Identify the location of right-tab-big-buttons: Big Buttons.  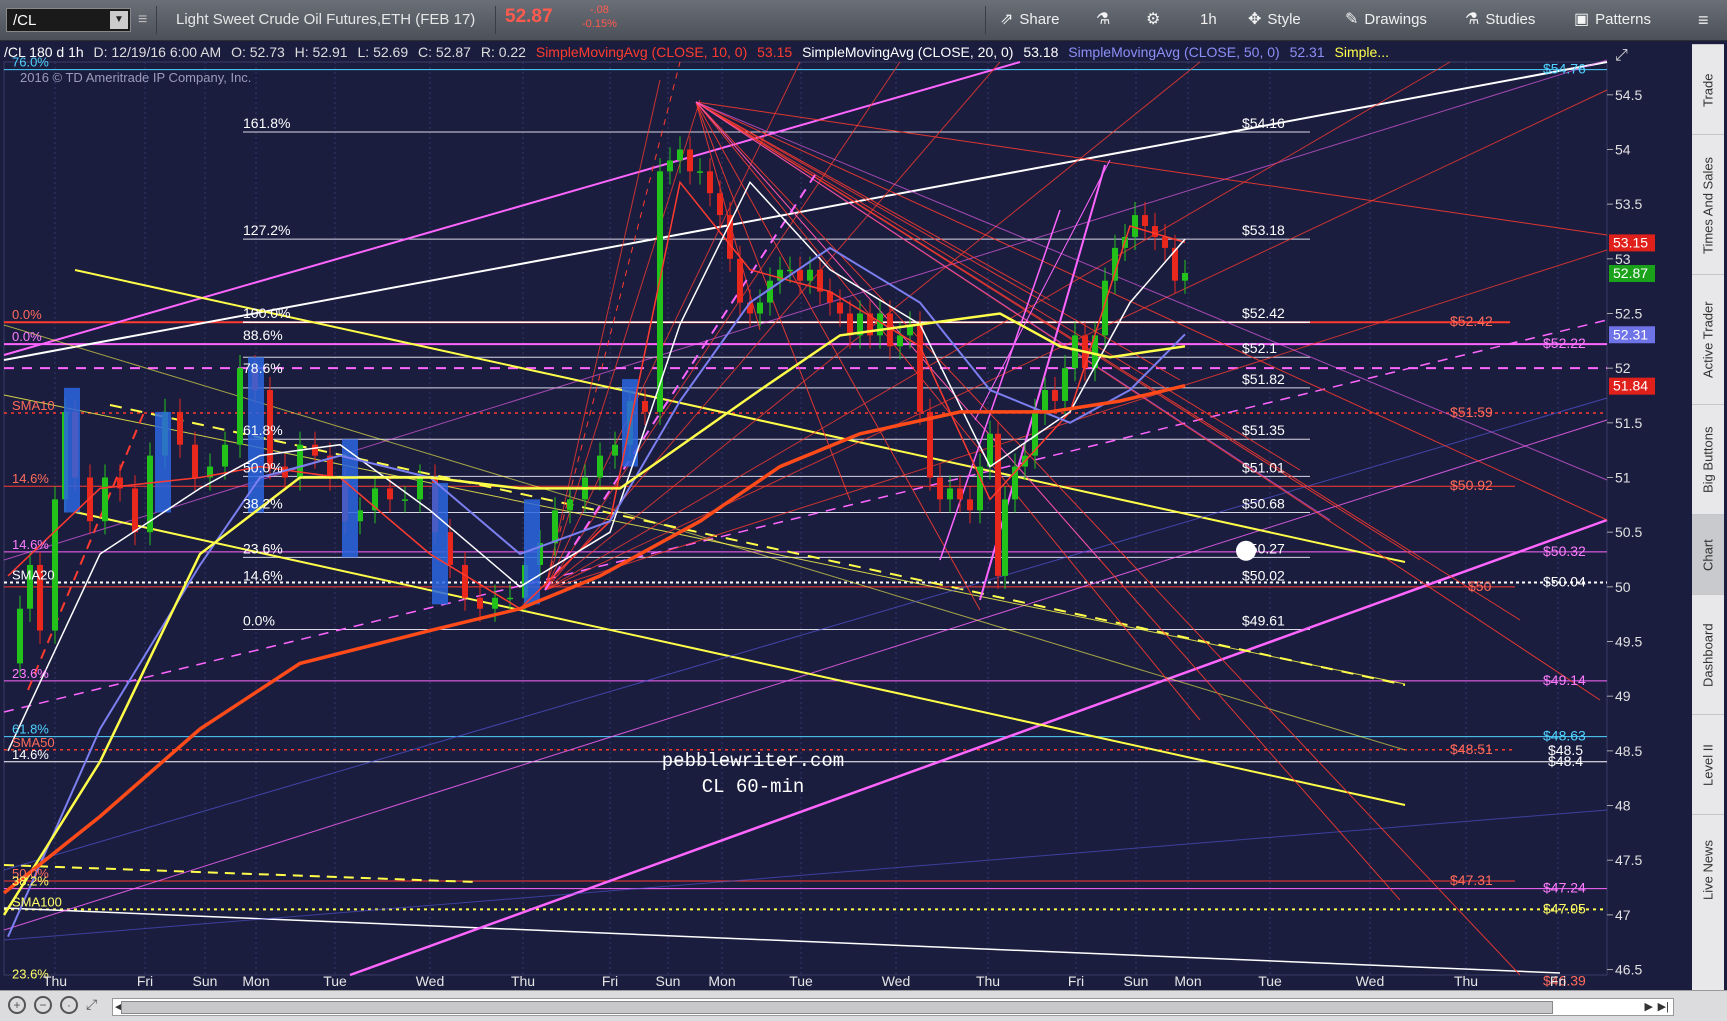
(1708, 459).